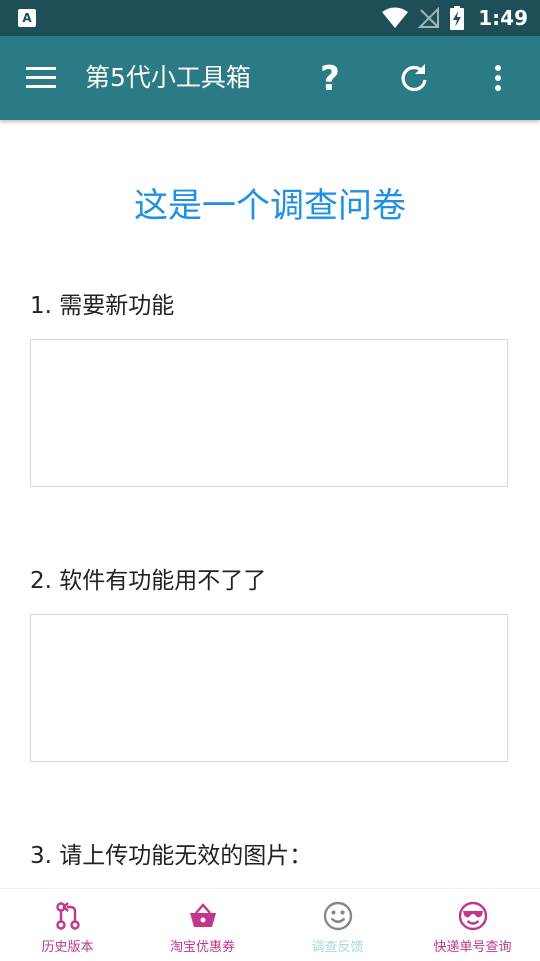  I want to click on status-bar: A 1:49, so click(270, 18).